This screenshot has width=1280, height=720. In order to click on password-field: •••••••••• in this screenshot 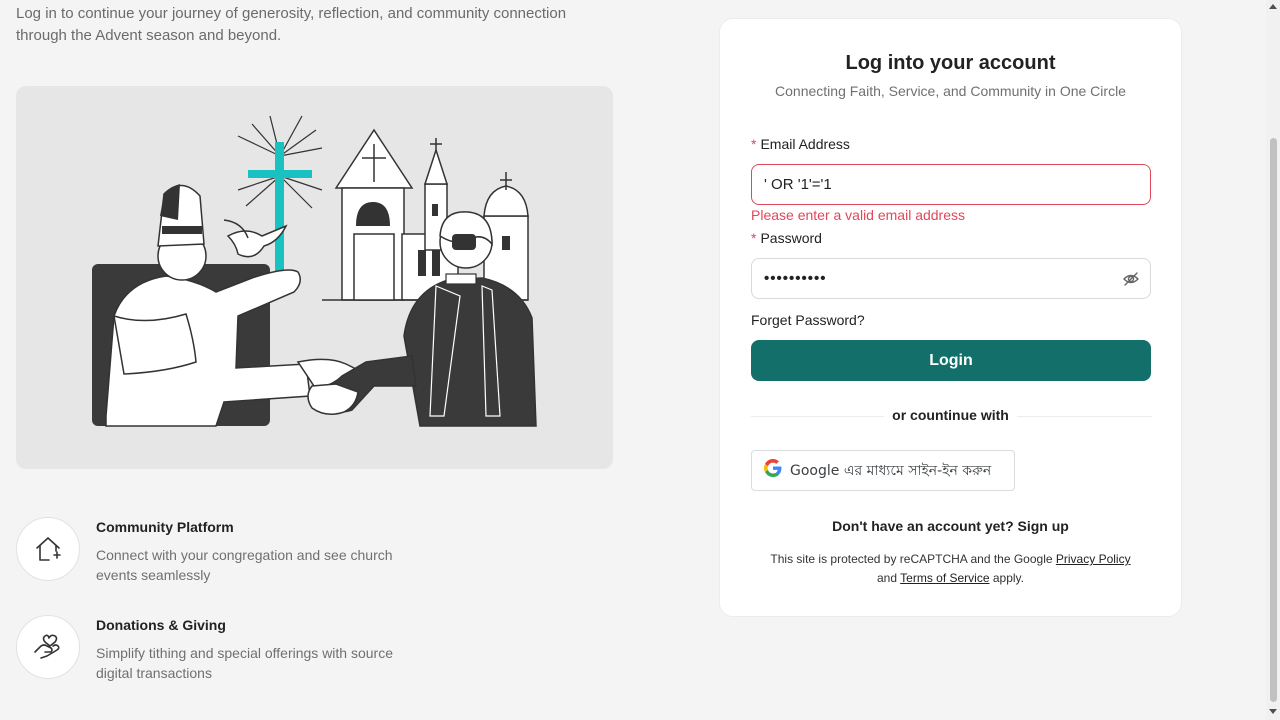, I will do `click(951, 278)`.